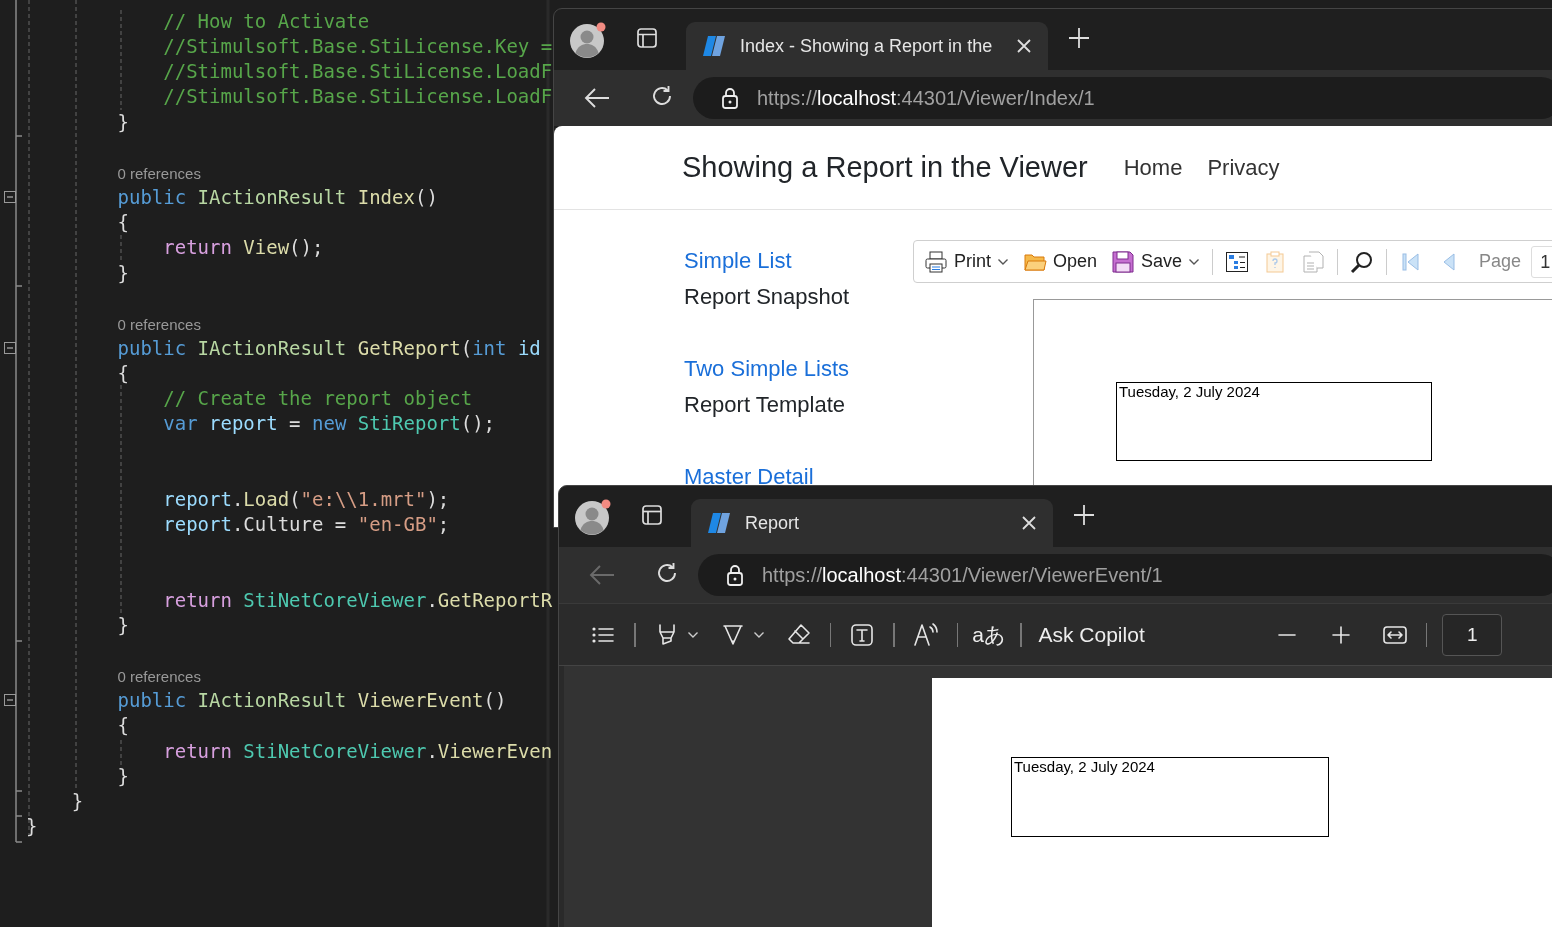 This screenshot has height=927, width=1552. Describe the element at coordinates (1243, 167) in the screenshot. I see `nav-link: Privacy` at that location.